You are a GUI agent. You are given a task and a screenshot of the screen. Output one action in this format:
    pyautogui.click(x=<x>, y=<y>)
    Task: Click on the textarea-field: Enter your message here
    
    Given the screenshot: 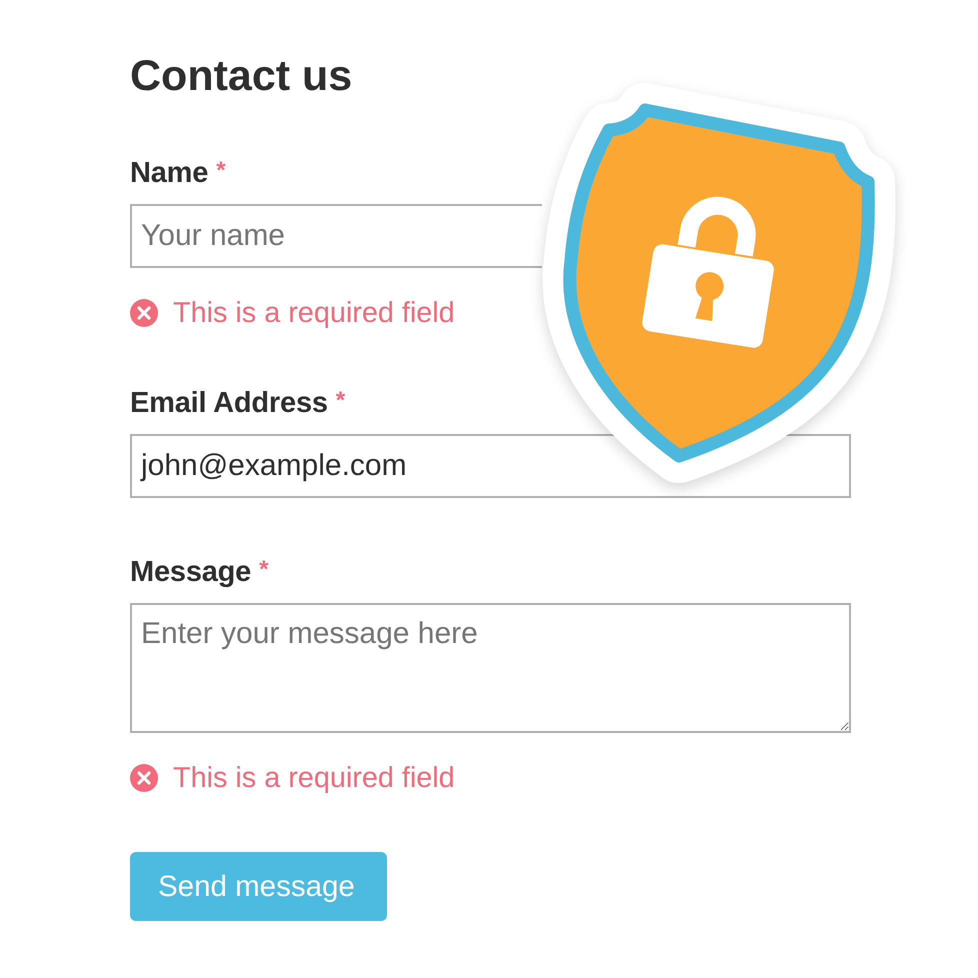 What is the action you would take?
    pyautogui.click(x=490, y=668)
    